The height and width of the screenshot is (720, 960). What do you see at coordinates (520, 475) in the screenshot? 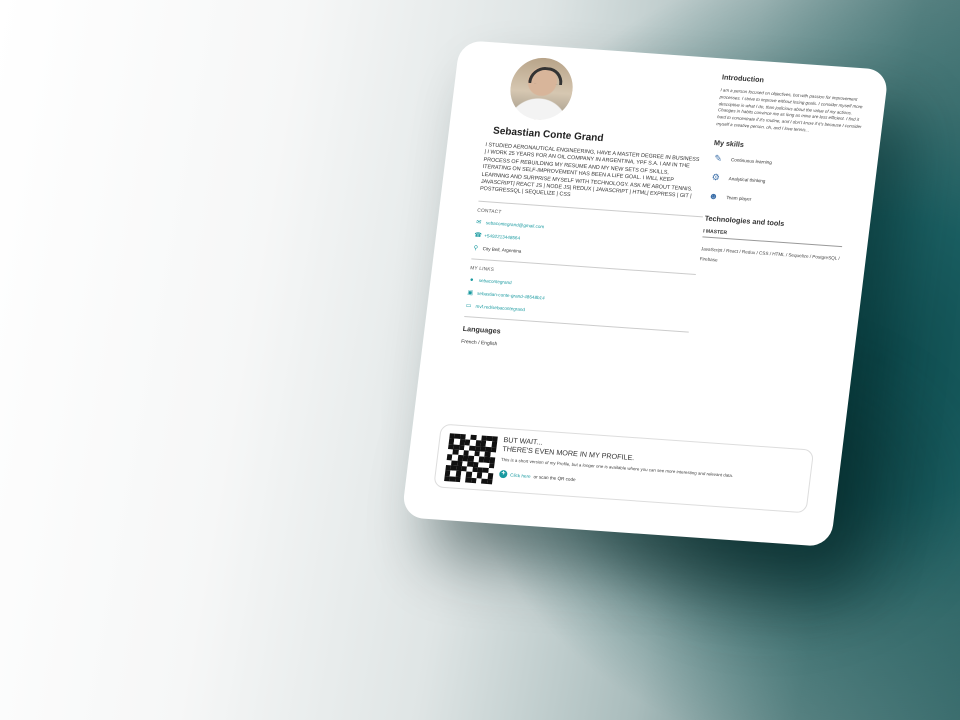
I see `click-here-link: Click here` at bounding box center [520, 475].